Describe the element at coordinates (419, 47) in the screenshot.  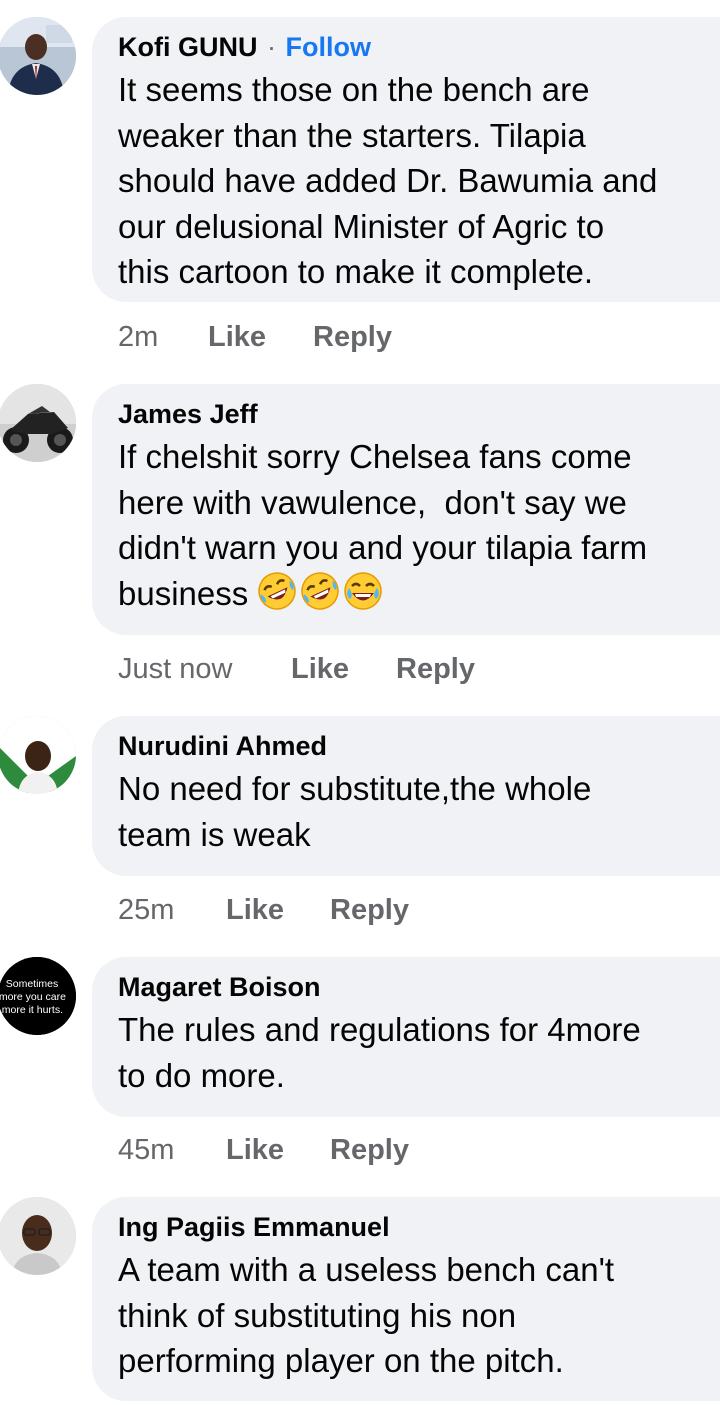
I see `author-row: Kofi GUNU · Follow` at that location.